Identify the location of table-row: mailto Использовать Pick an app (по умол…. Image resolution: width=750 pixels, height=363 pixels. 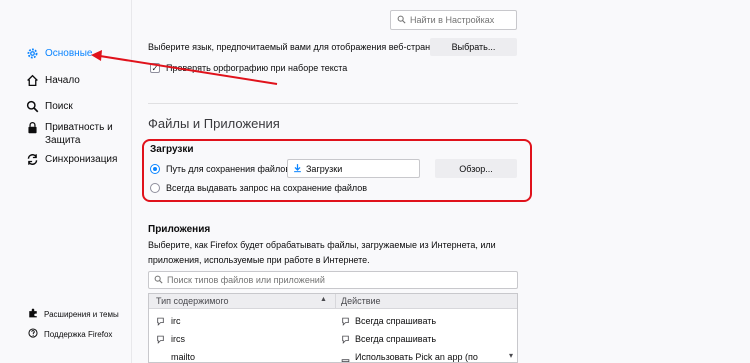
(333, 355).